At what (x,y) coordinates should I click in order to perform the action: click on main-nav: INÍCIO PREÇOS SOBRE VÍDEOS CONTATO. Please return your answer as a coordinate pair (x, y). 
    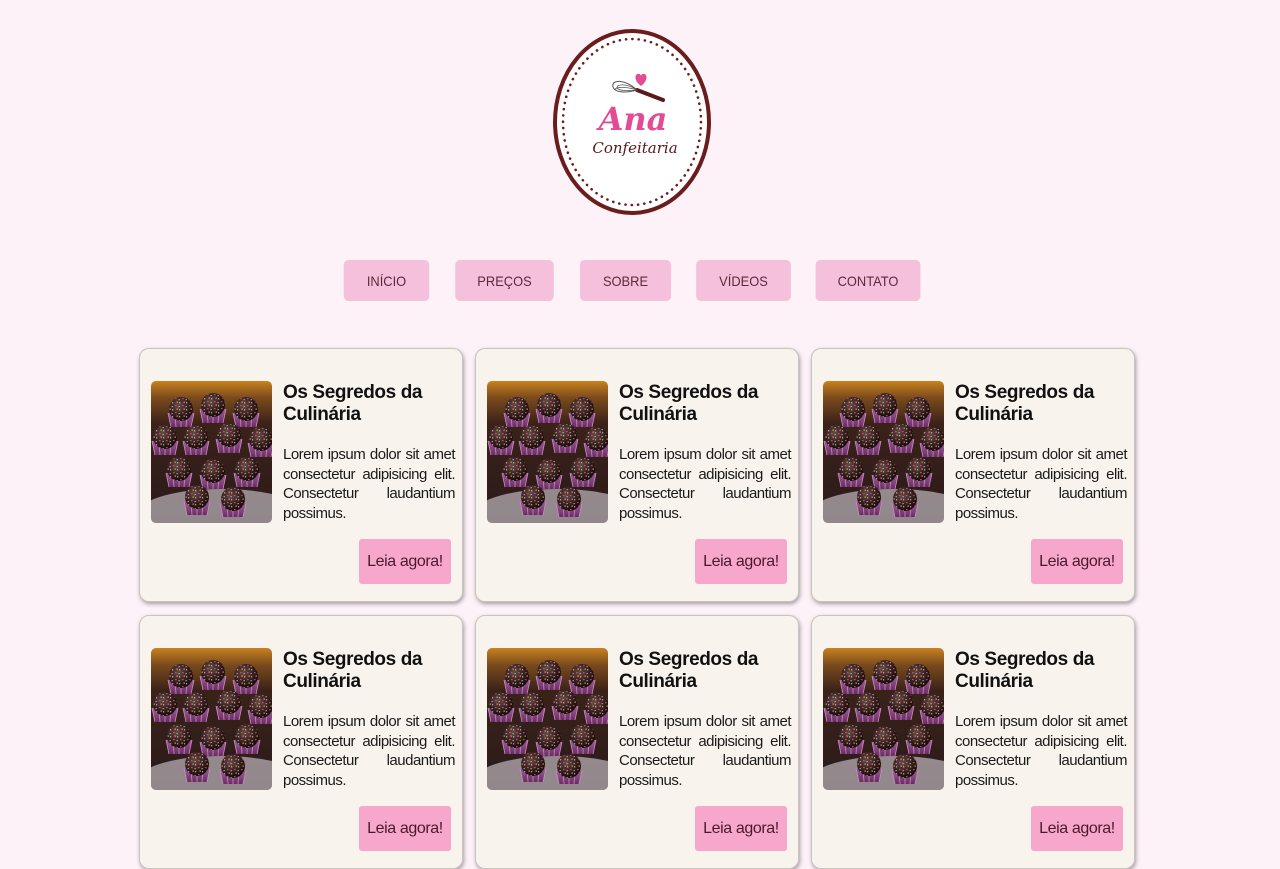
    Looking at the image, I should click on (640, 280).